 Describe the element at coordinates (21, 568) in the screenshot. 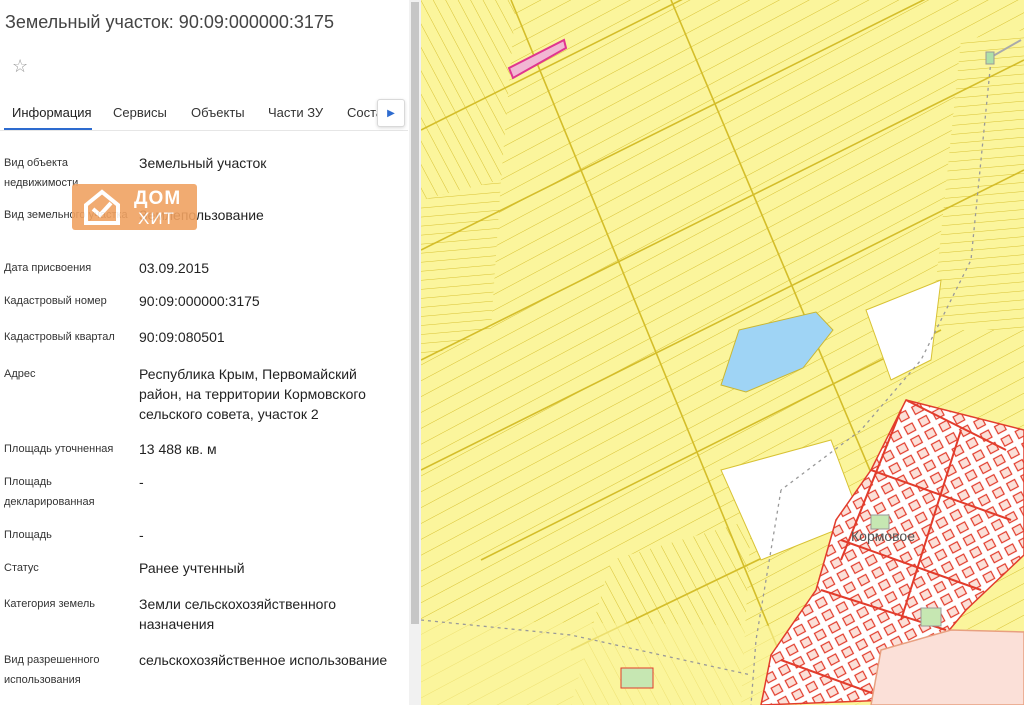

I see `field-label: Статус` at that location.